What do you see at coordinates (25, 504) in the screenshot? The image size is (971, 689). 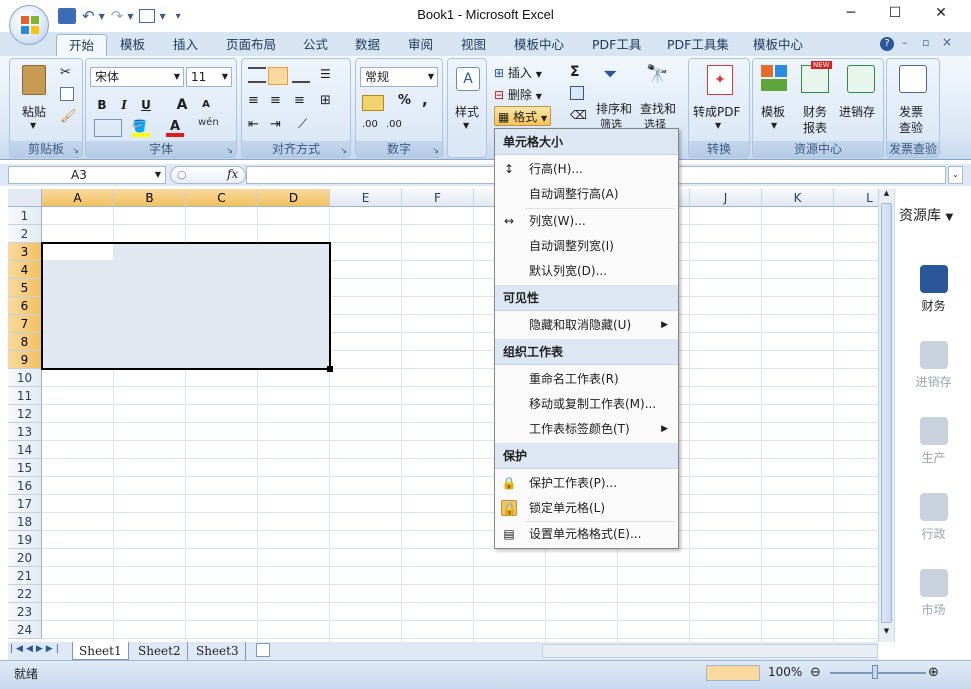 I see `row-header-17: 17` at bounding box center [25, 504].